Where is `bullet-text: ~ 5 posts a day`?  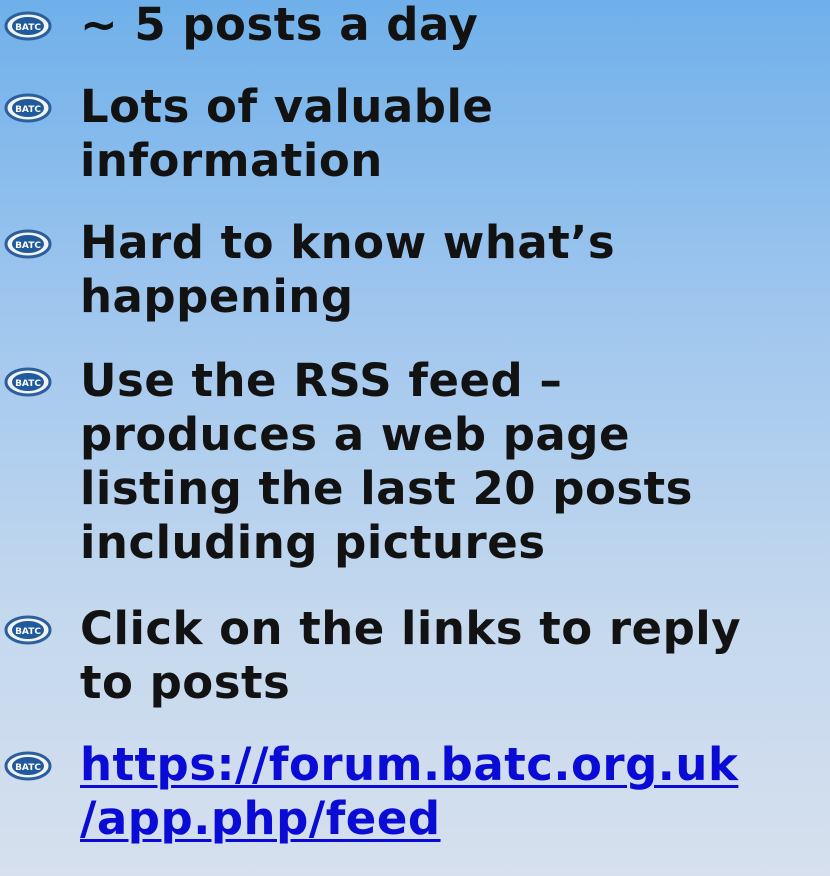
bullet-text: ~ 5 posts a day is located at coordinates (279, 25).